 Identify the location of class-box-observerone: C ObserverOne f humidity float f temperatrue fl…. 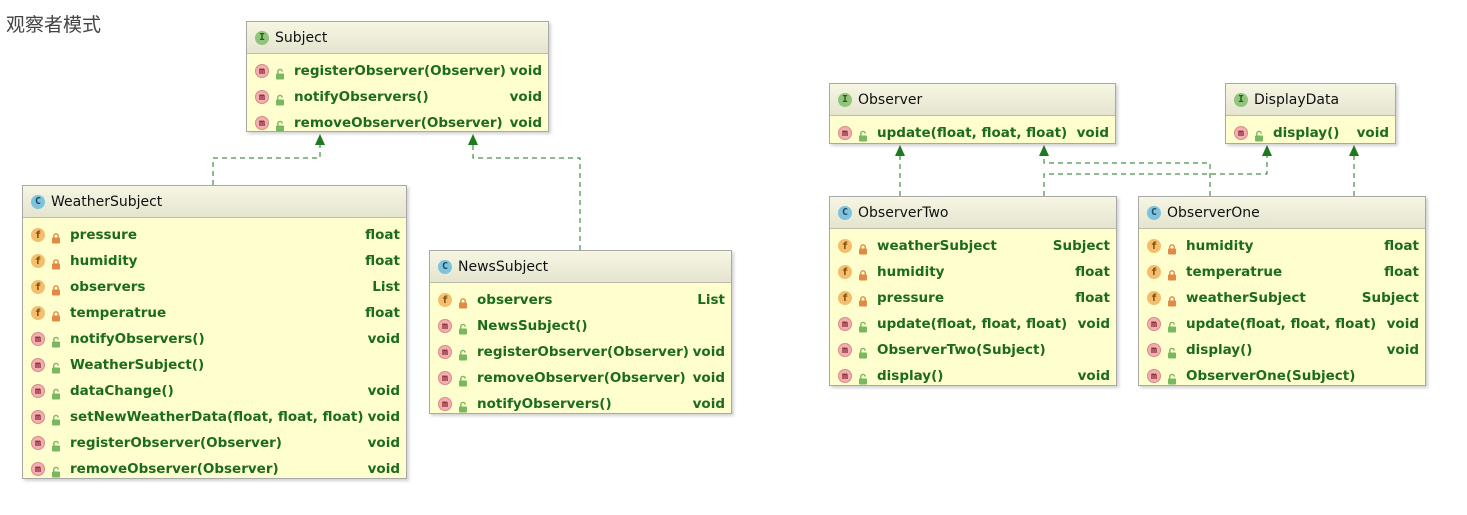
(1282, 291).